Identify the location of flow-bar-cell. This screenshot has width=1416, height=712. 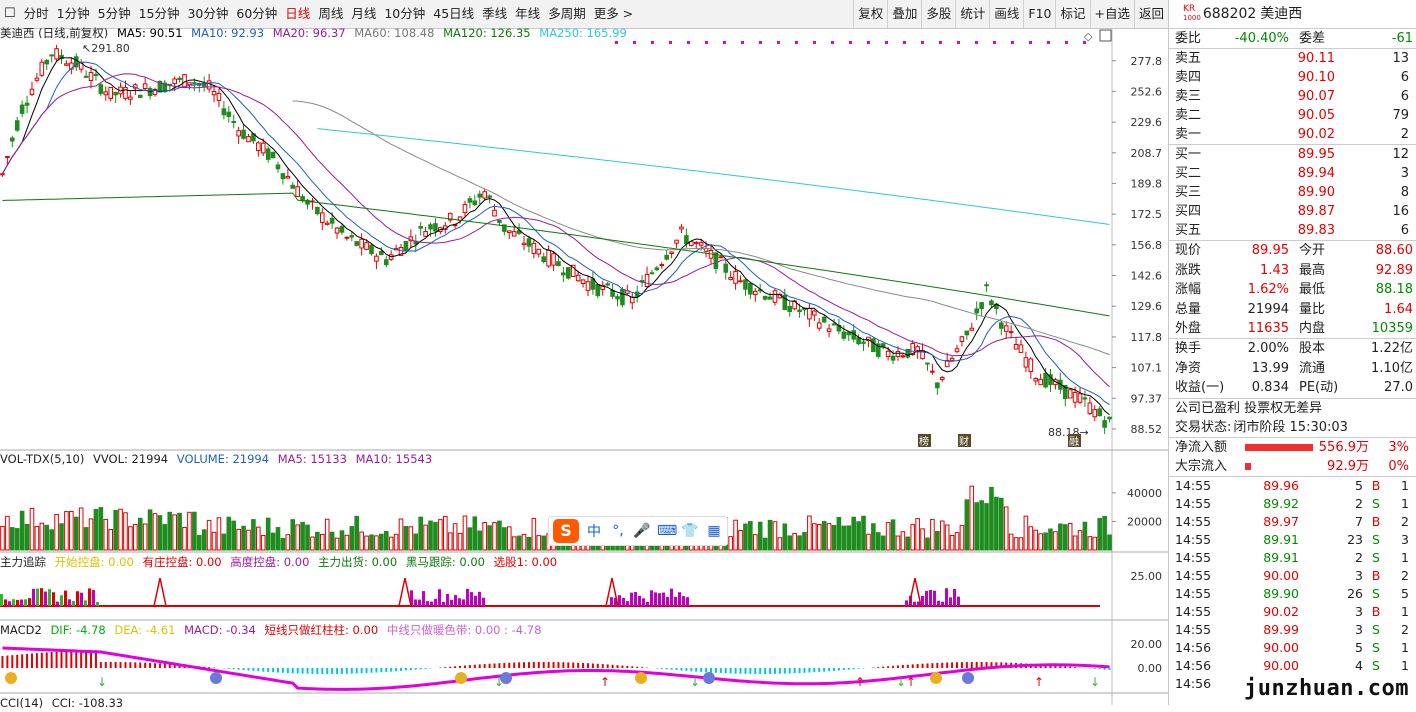
(1281, 447).